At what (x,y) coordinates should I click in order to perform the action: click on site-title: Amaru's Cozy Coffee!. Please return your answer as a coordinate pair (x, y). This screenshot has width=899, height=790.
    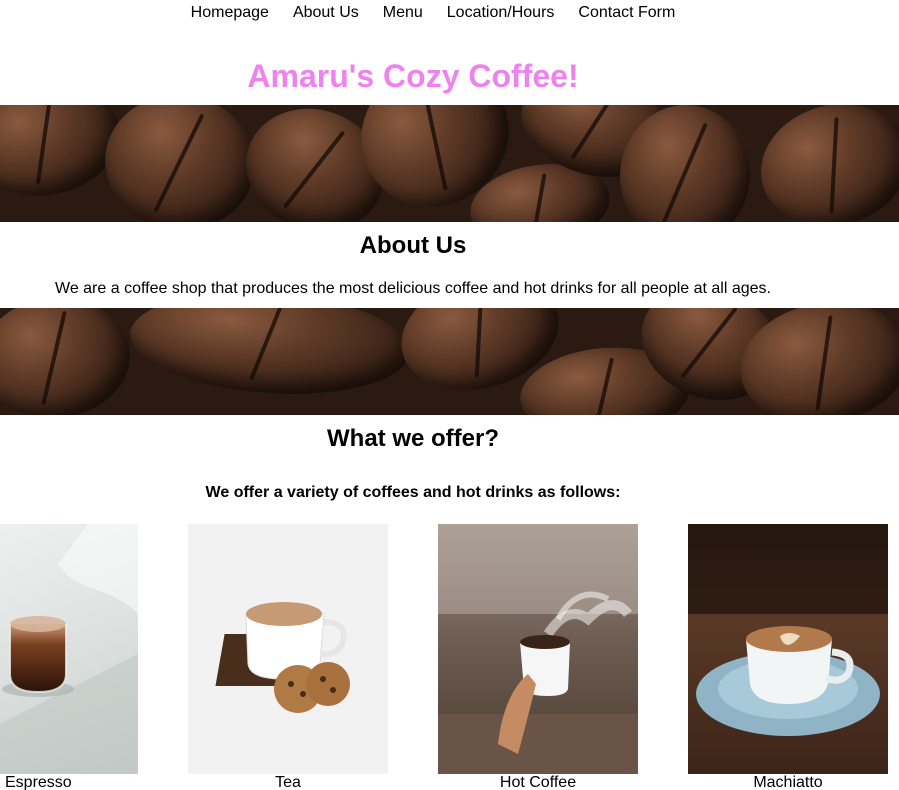
    Looking at the image, I should click on (413, 76).